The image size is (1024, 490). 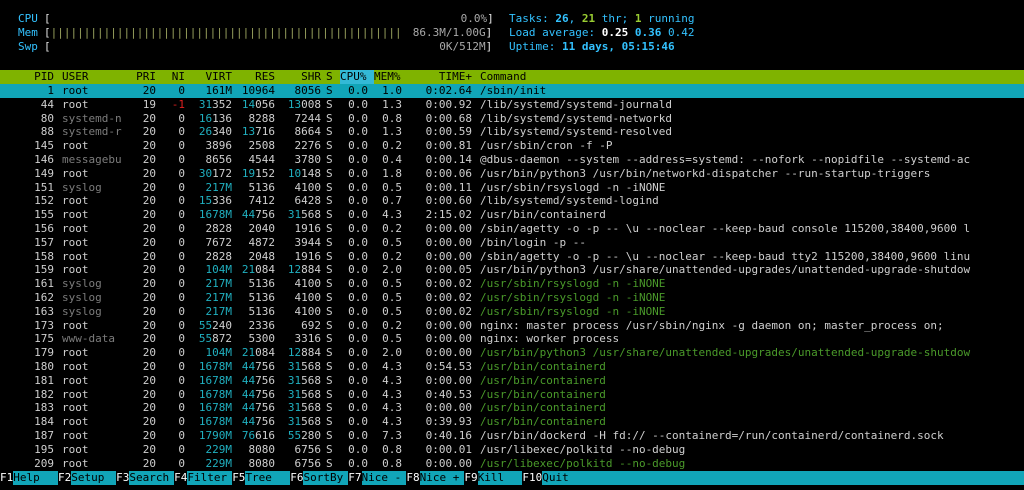 What do you see at coordinates (262, 118) in the screenshot?
I see `cell-res: 8288` at bounding box center [262, 118].